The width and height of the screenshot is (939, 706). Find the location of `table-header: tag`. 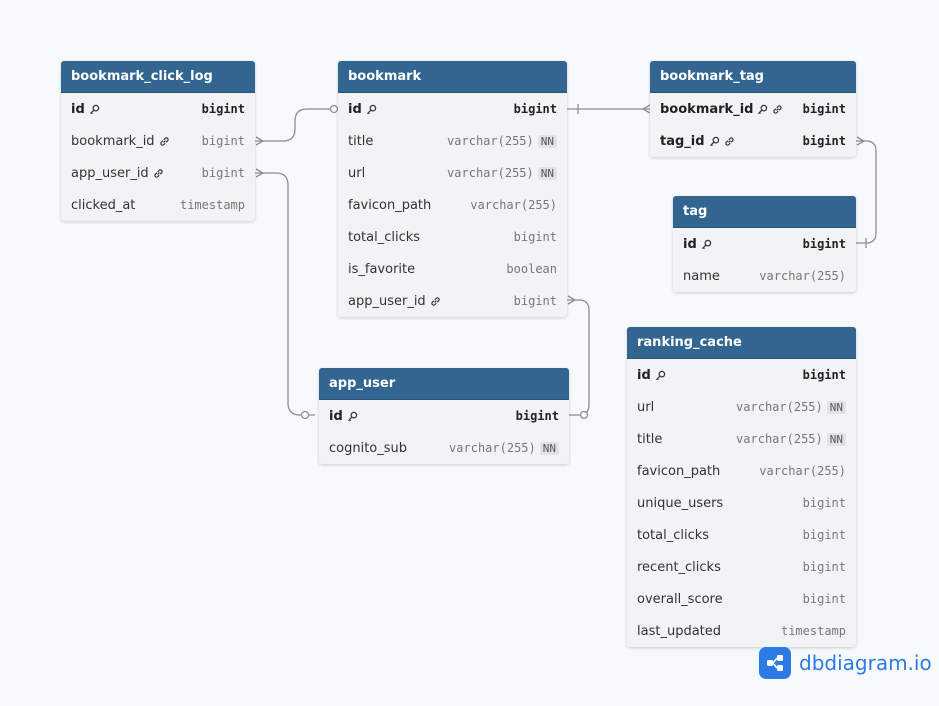

table-header: tag is located at coordinates (764, 212).